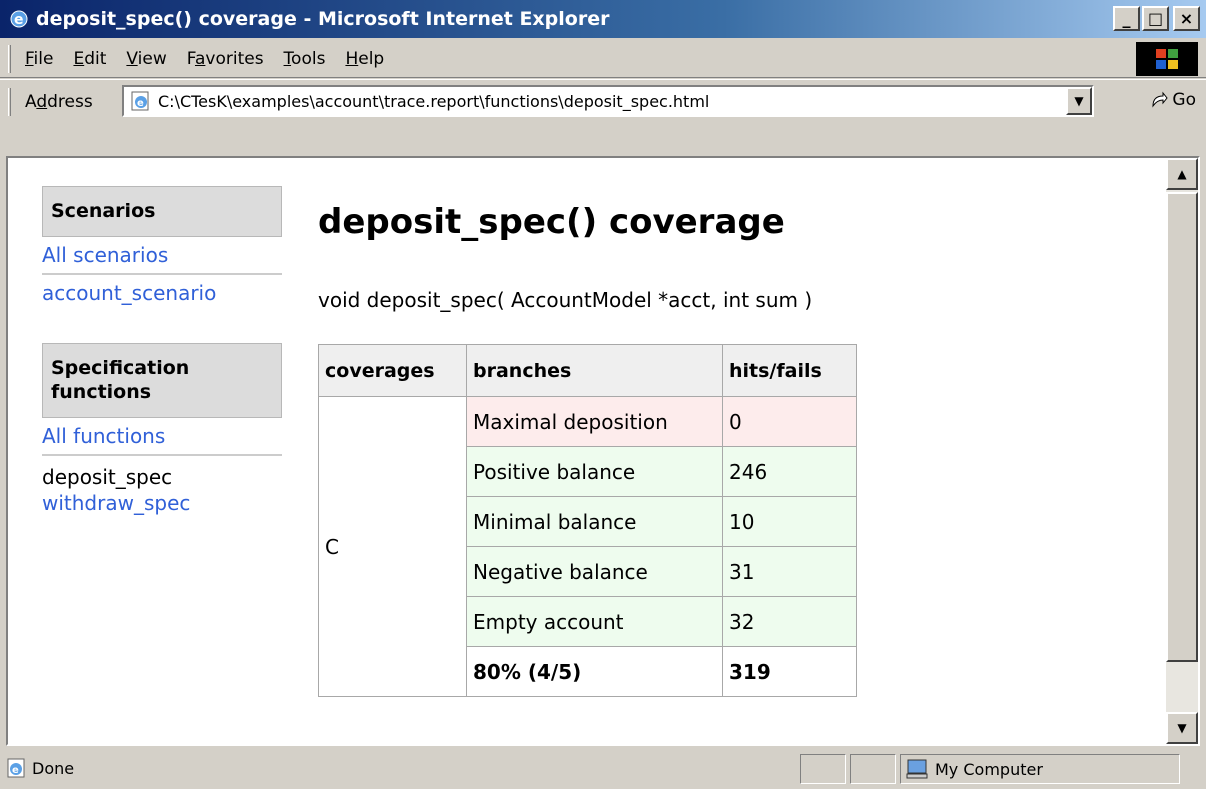 The height and width of the screenshot is (789, 1206). I want to click on windows-logo-icon, so click(1167, 59).